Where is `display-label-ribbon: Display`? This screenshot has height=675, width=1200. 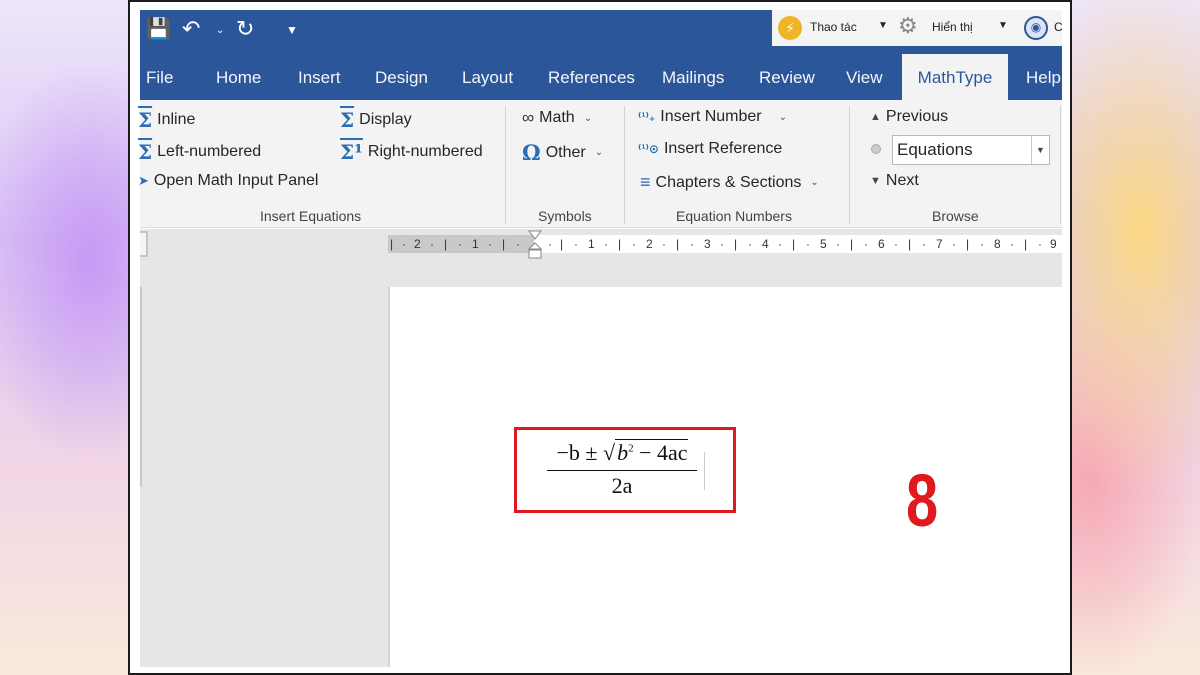 display-label-ribbon: Display is located at coordinates (385, 119).